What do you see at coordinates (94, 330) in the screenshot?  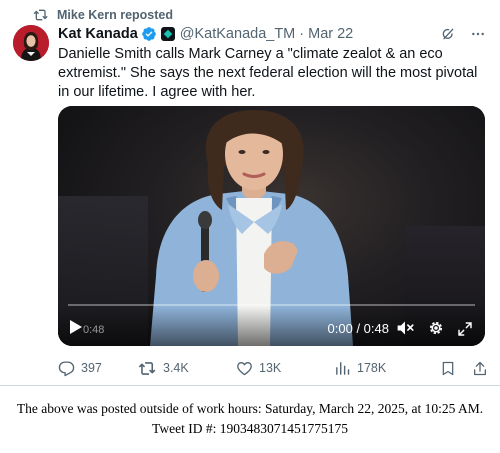 I see `video-duration-overlay: 0:48` at bounding box center [94, 330].